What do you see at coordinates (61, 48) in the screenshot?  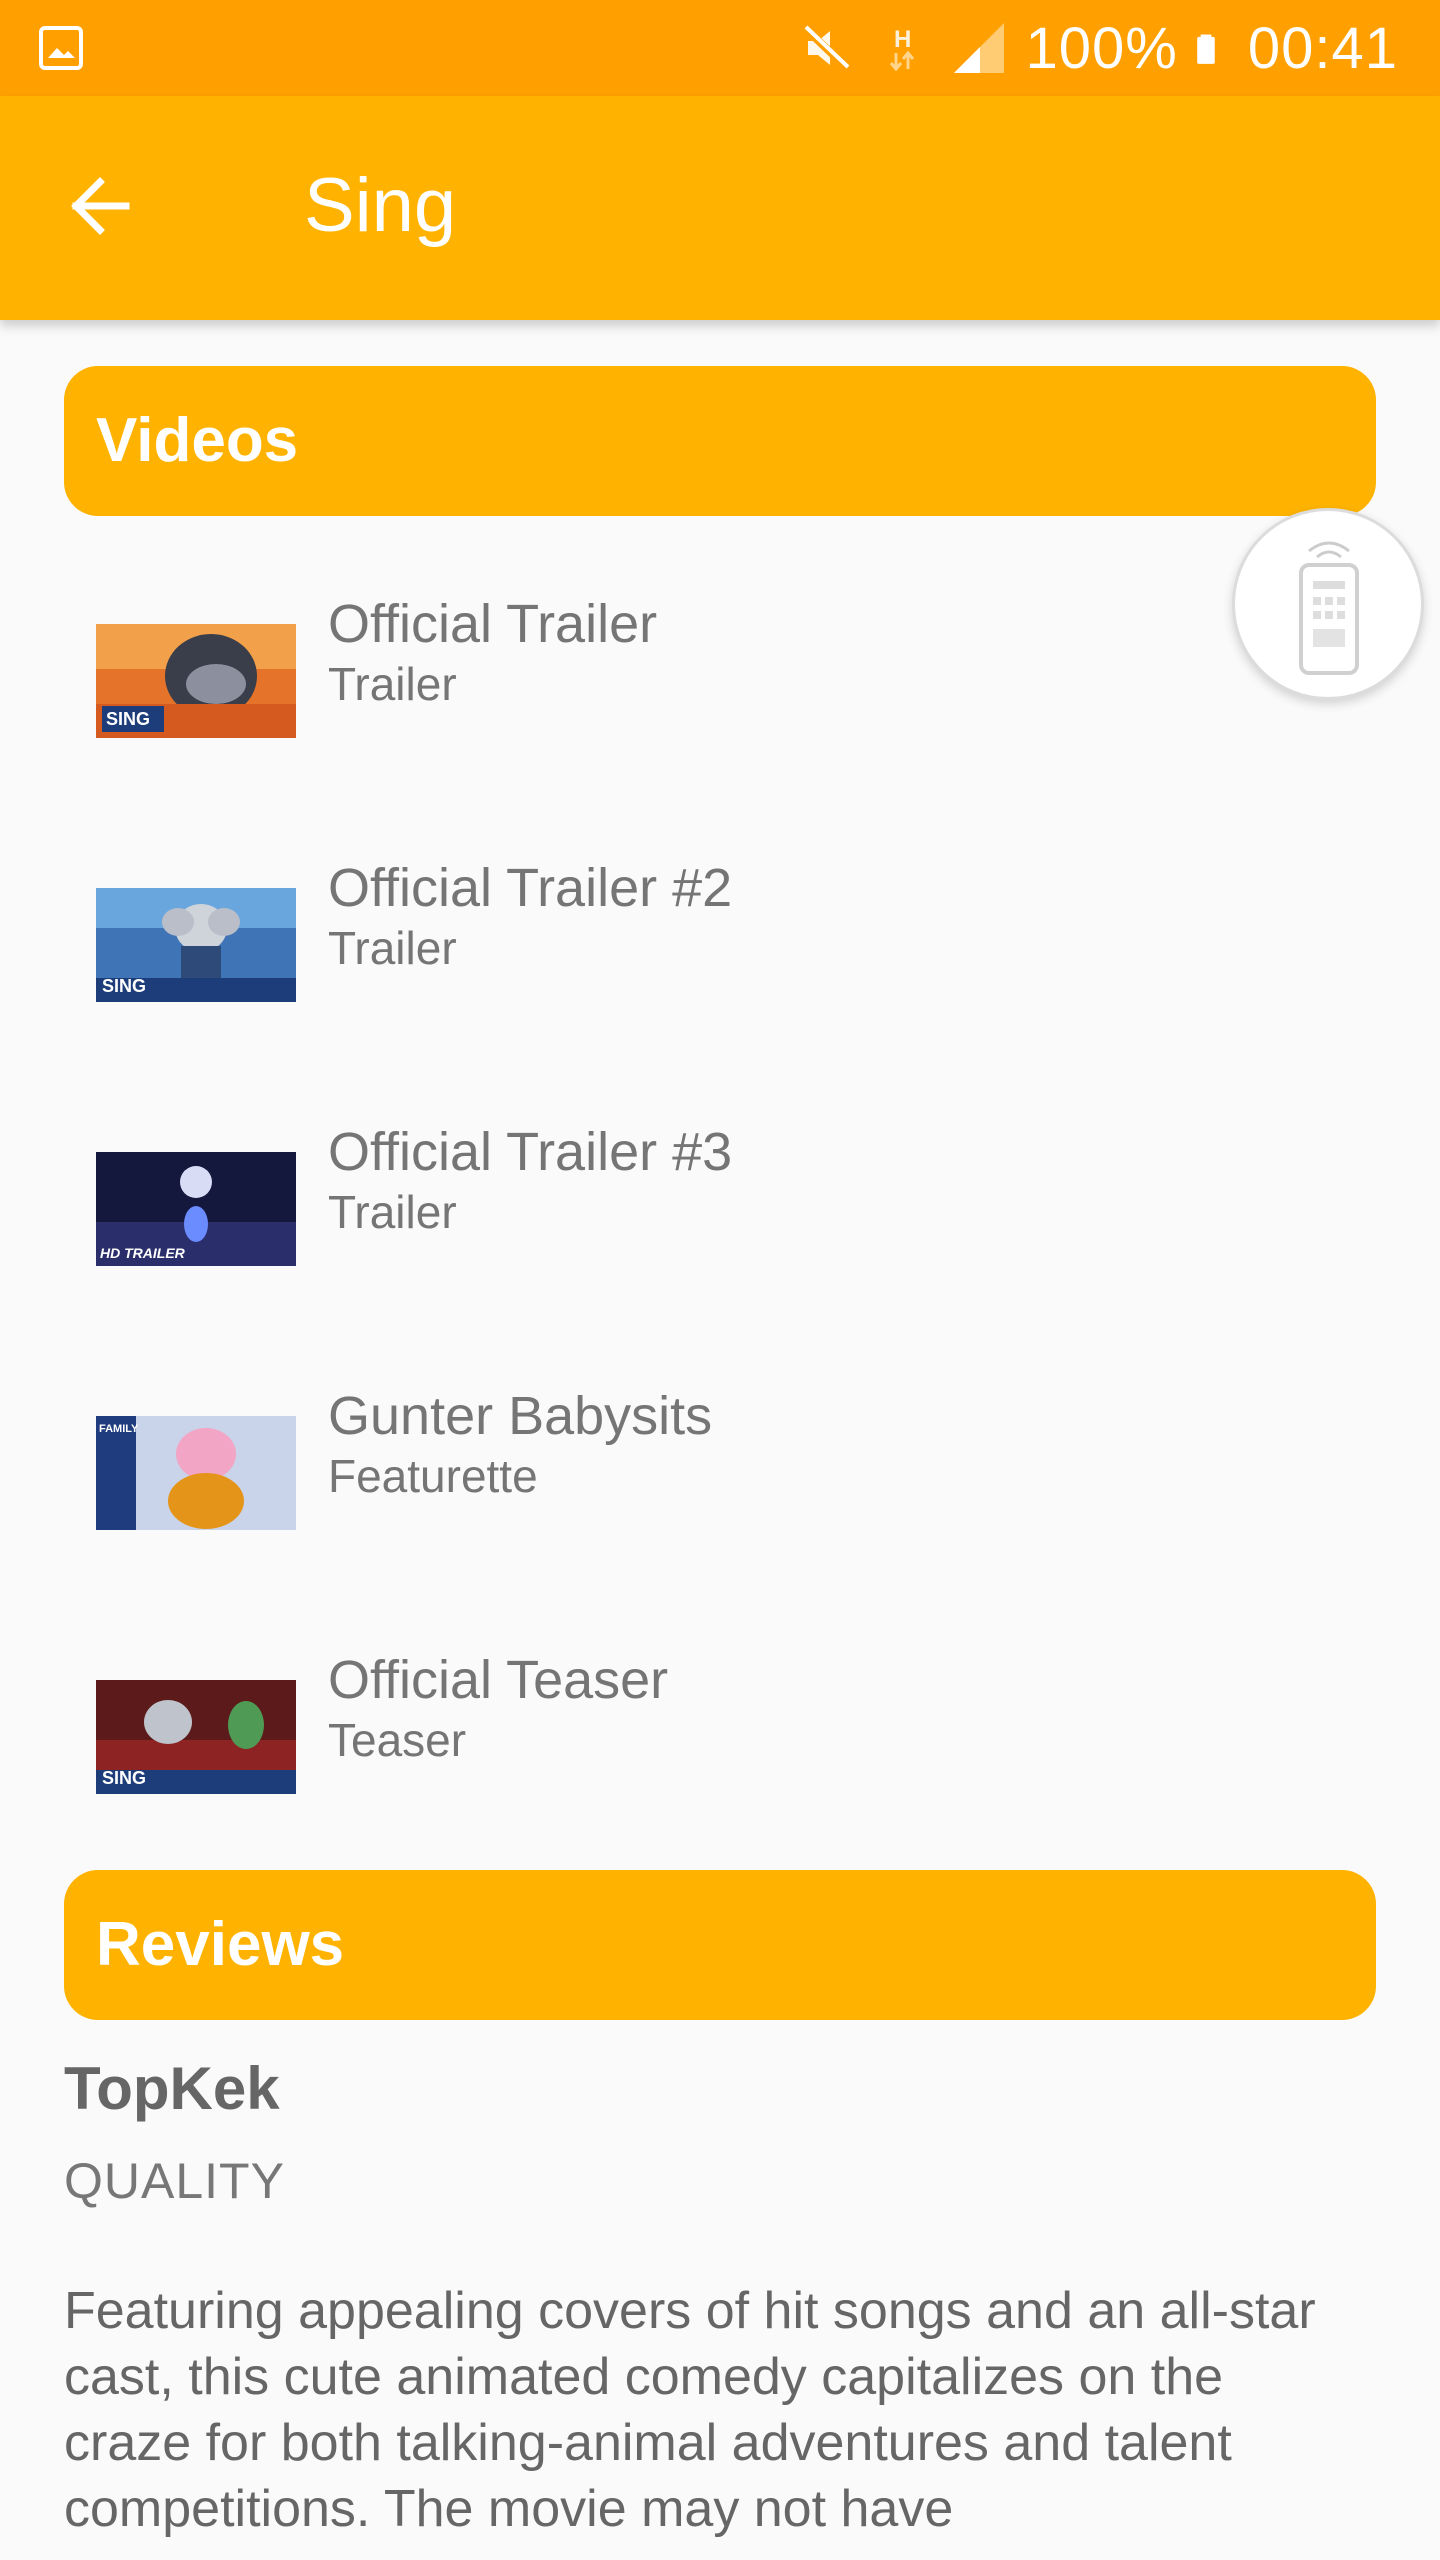 I see `image-icon` at bounding box center [61, 48].